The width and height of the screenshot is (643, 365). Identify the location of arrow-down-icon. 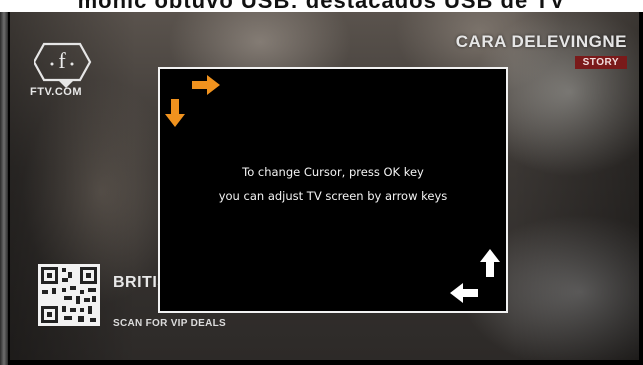
(175, 115).